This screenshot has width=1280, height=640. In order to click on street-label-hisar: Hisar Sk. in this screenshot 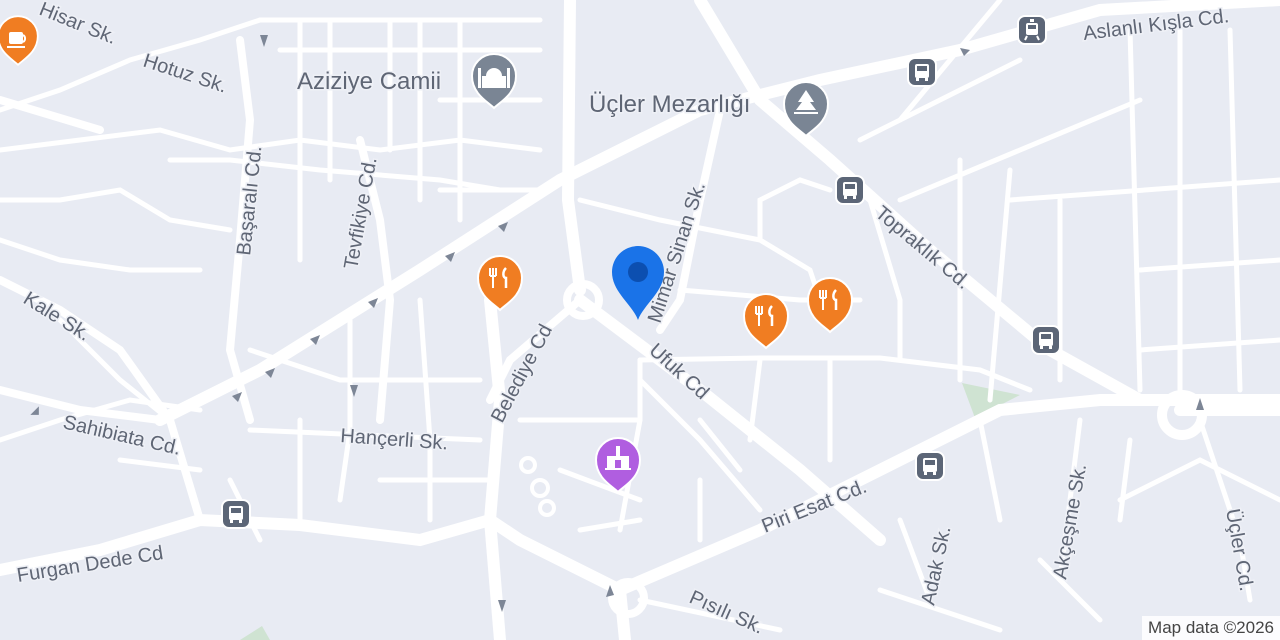, I will do `click(77, 24)`.